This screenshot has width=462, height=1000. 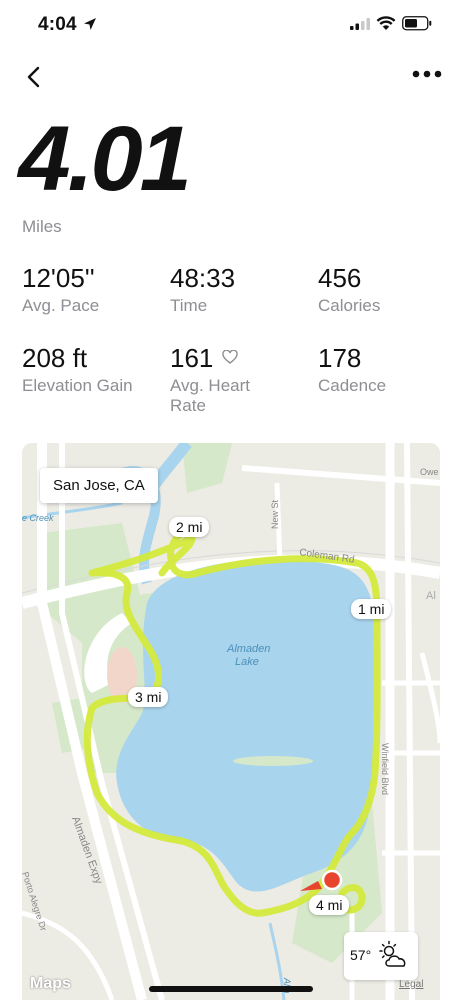 I want to click on stat-heart-rate: 161 Avg. Heart Rate, so click(x=230, y=379).